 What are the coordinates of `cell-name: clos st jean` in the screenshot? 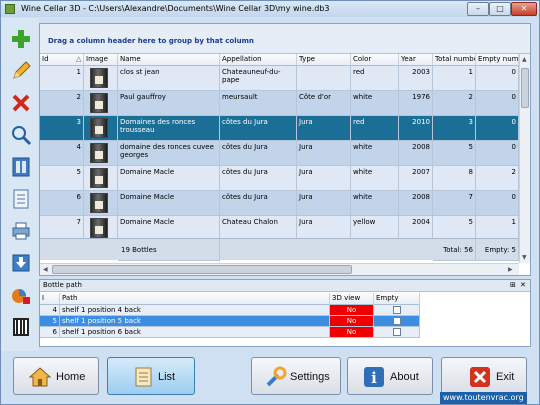 It's located at (169, 78).